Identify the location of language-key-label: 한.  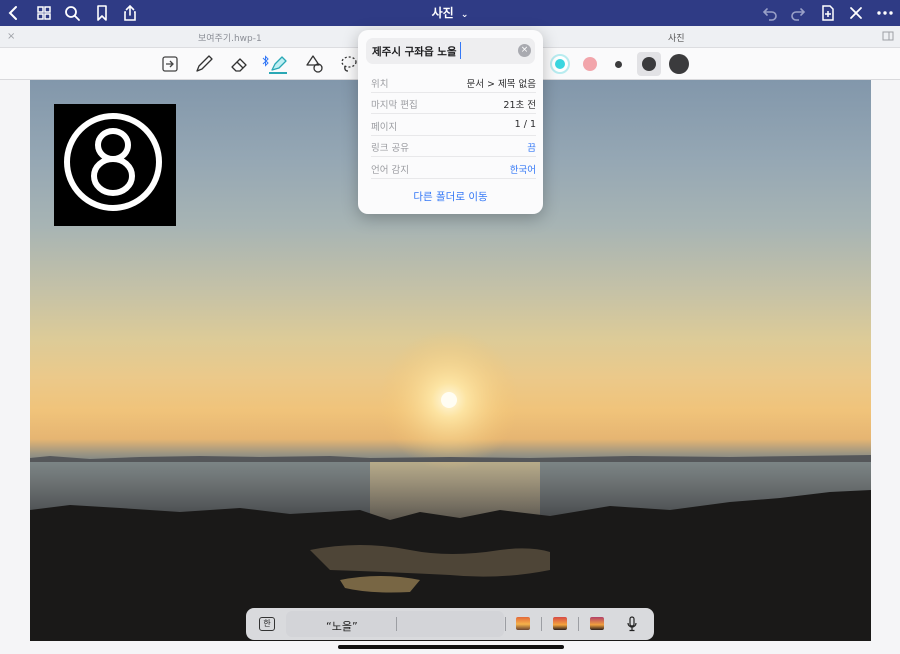
(267, 623).